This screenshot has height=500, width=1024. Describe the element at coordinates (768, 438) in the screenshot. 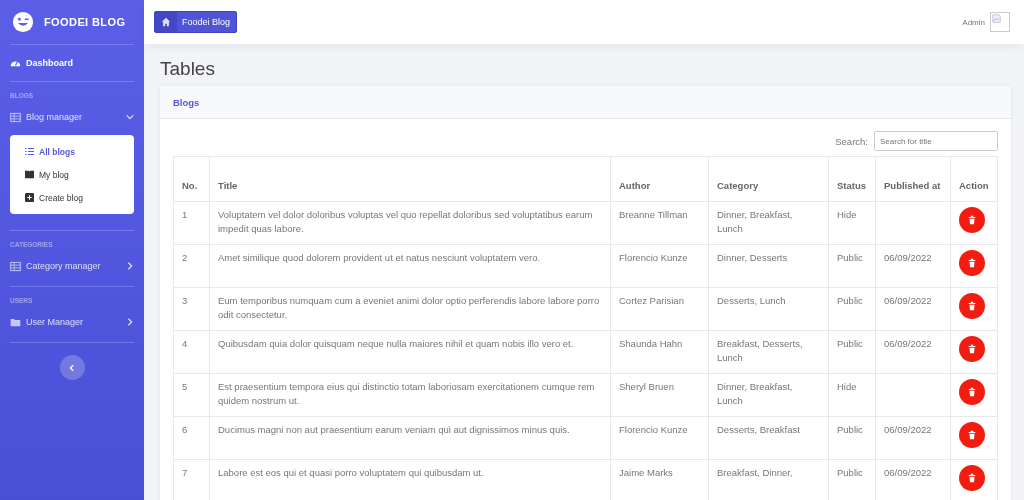

I see `table-cell: Desserts, Breakfast` at that location.